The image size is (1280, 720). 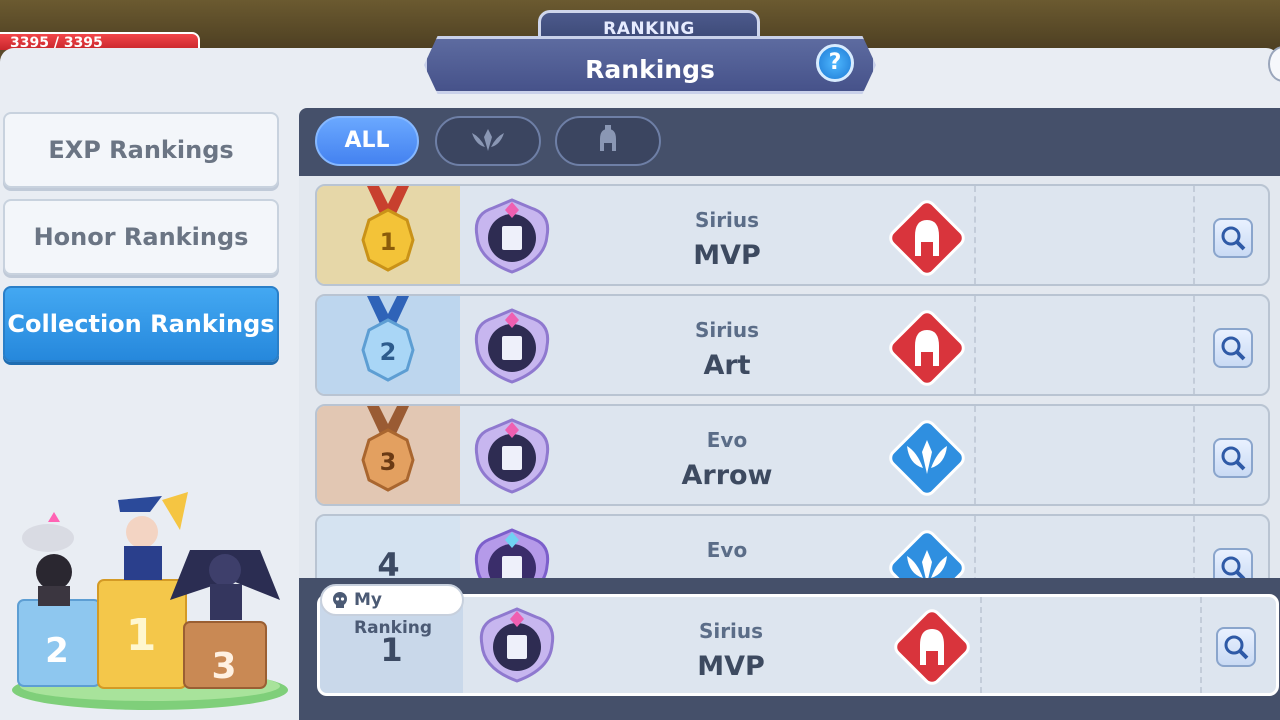 I want to click on podium-place-2: 2, so click(x=57, y=651).